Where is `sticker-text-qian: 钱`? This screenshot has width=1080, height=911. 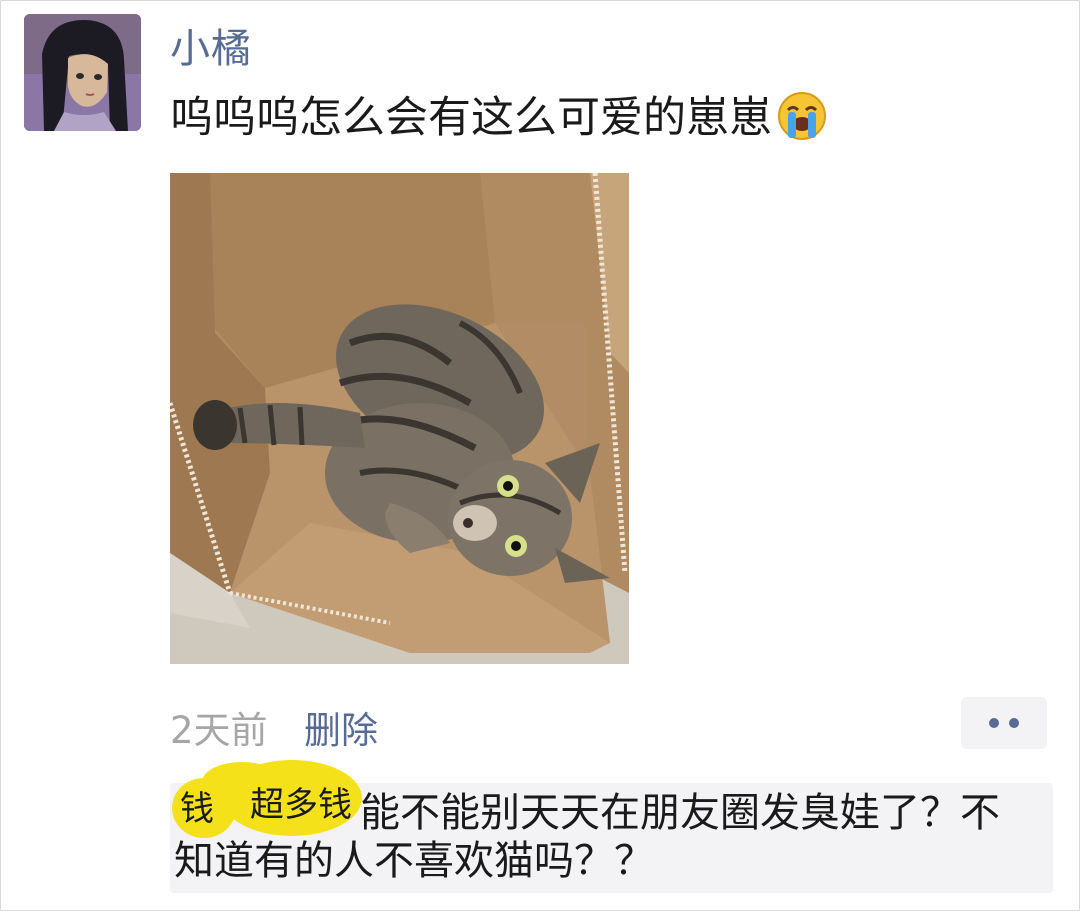 sticker-text-qian: 钱 is located at coordinates (197, 809).